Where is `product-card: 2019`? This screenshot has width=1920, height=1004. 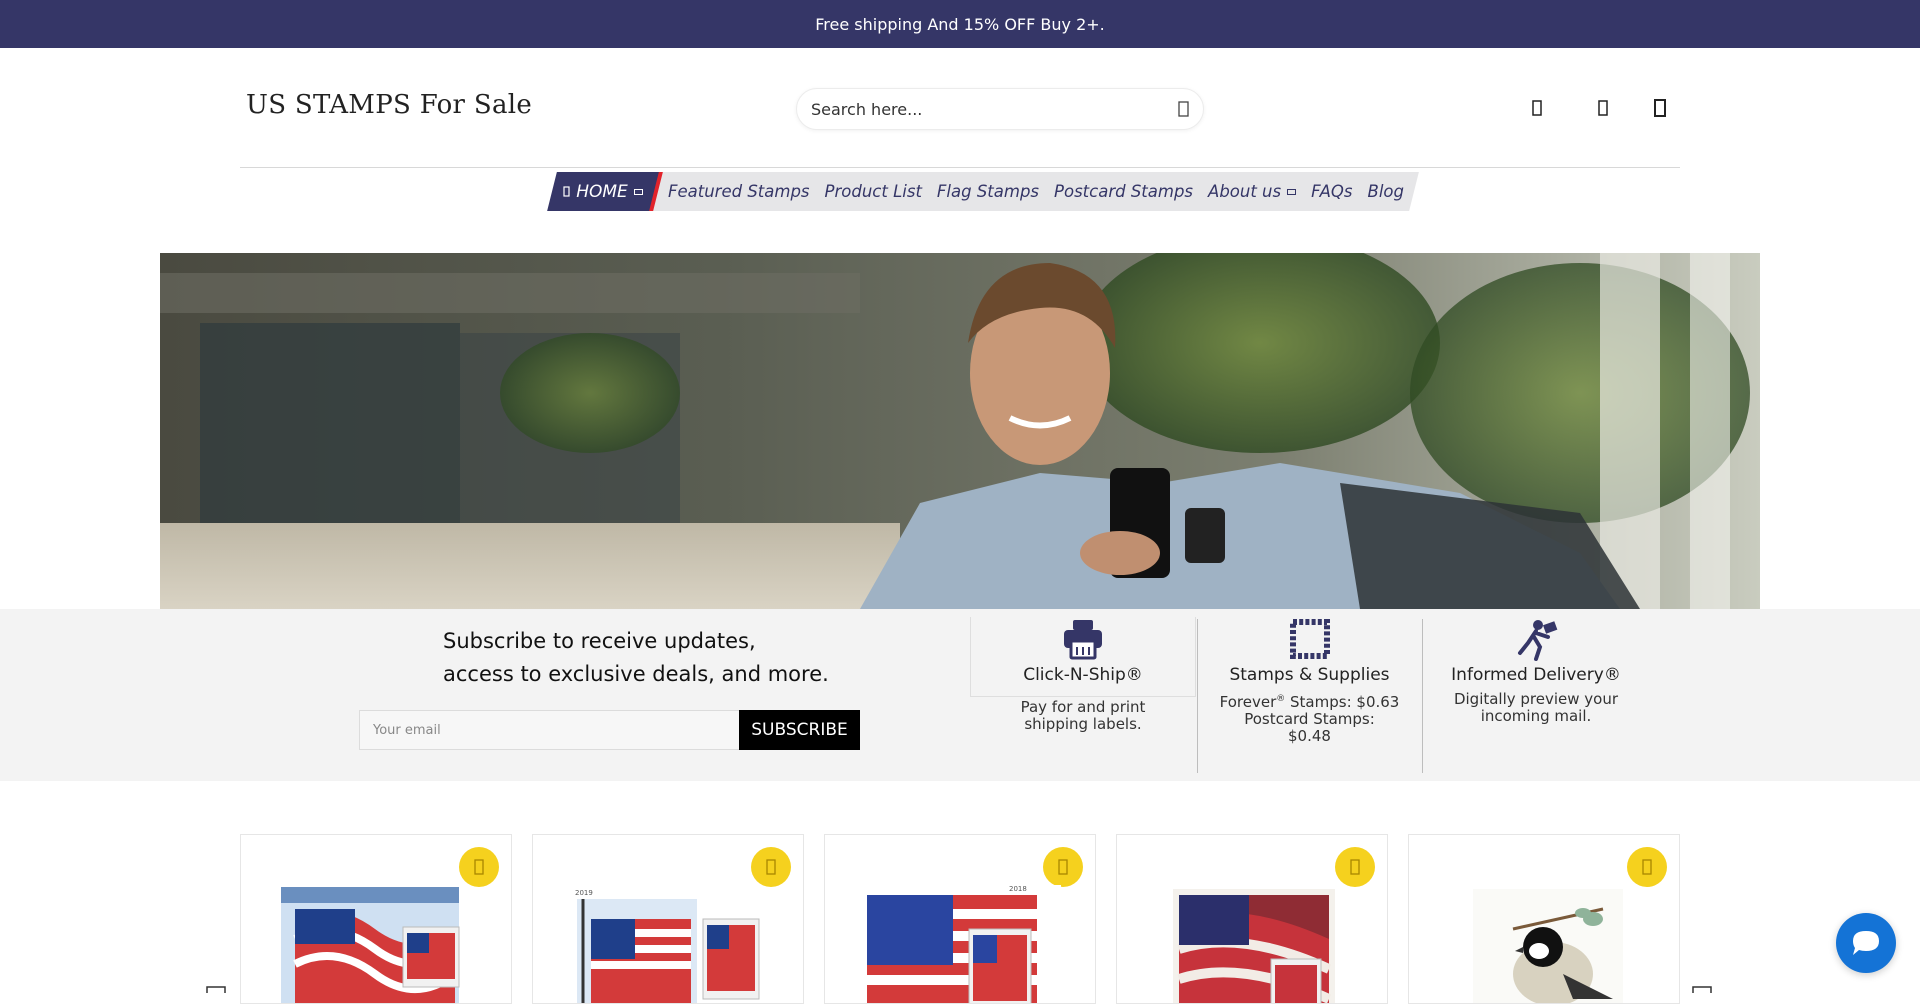
product-card: 2019 is located at coordinates (668, 919).